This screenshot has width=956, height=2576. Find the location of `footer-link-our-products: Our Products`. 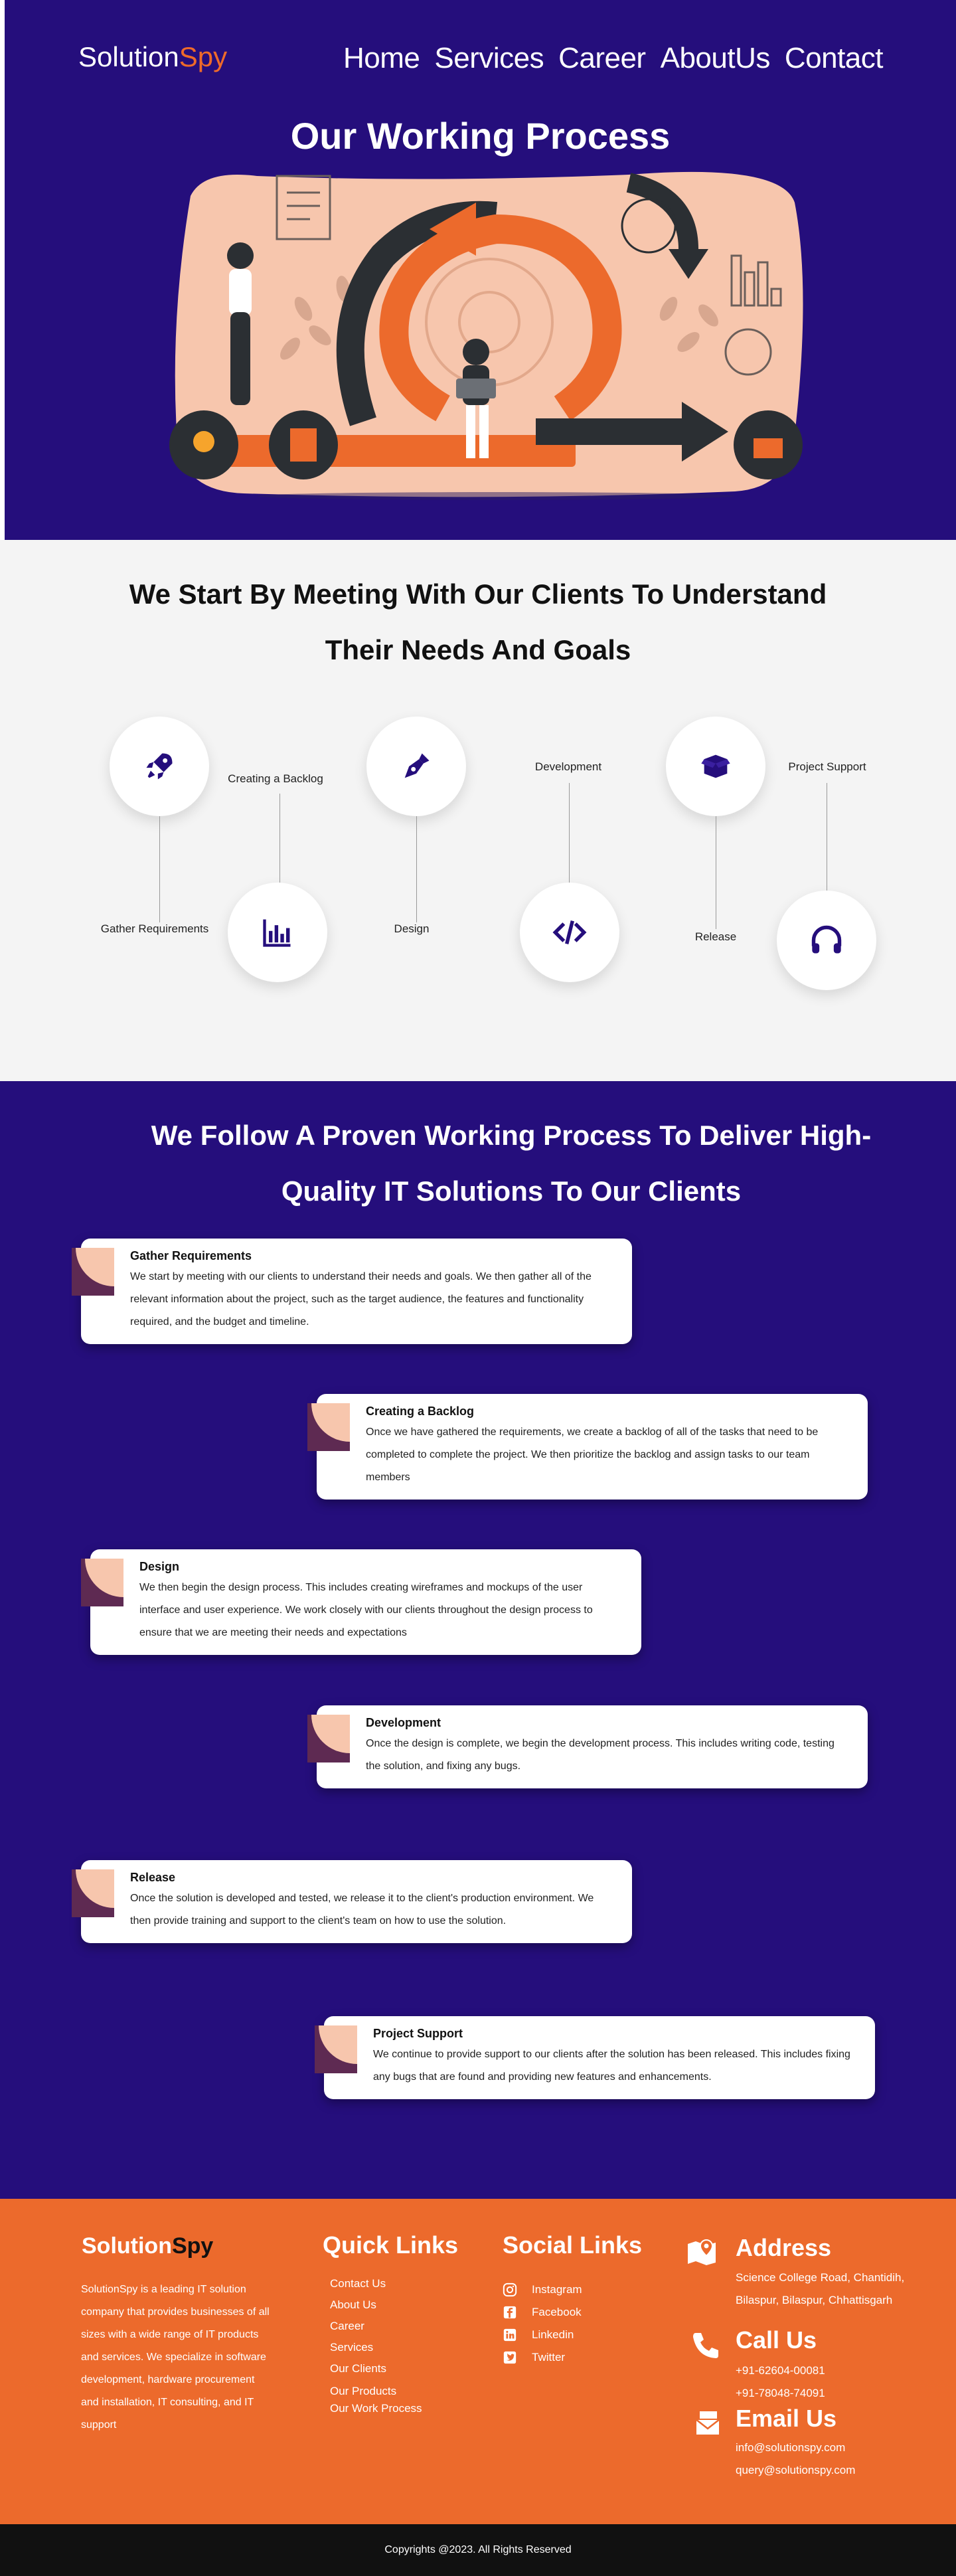

footer-link-our-products: Our Products is located at coordinates (376, 2393).